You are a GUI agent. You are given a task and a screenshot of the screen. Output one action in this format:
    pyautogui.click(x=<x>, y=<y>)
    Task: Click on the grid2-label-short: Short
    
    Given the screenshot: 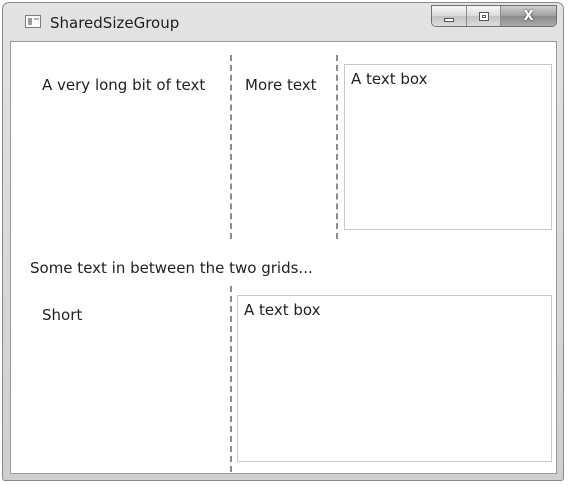 What is the action you would take?
    pyautogui.click(x=62, y=315)
    